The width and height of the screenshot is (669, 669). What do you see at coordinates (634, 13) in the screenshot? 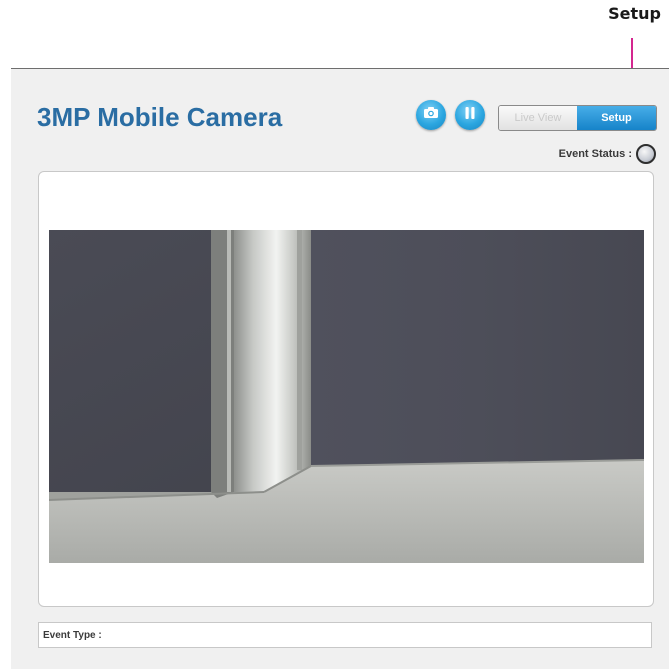
I see `setup-callout-label: Setup` at bounding box center [634, 13].